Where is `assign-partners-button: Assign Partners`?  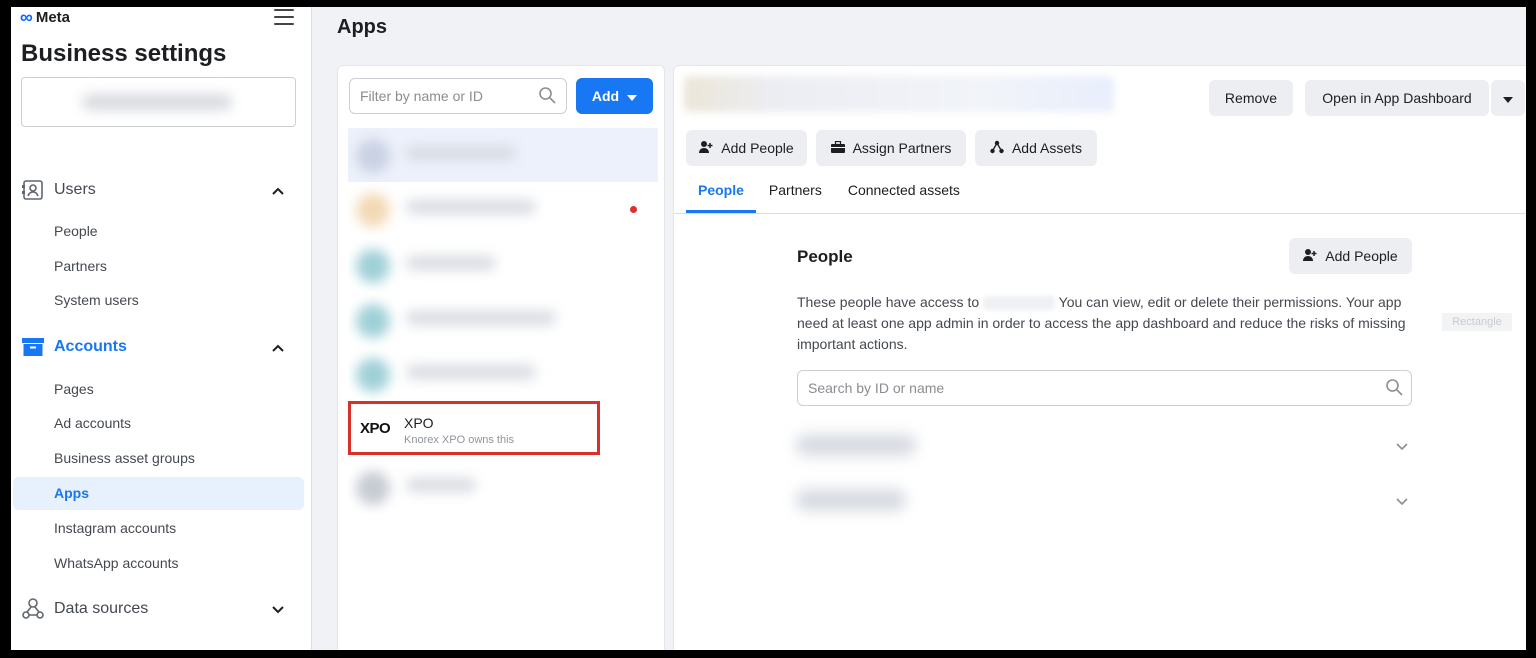 assign-partners-button: Assign Partners is located at coordinates (891, 148).